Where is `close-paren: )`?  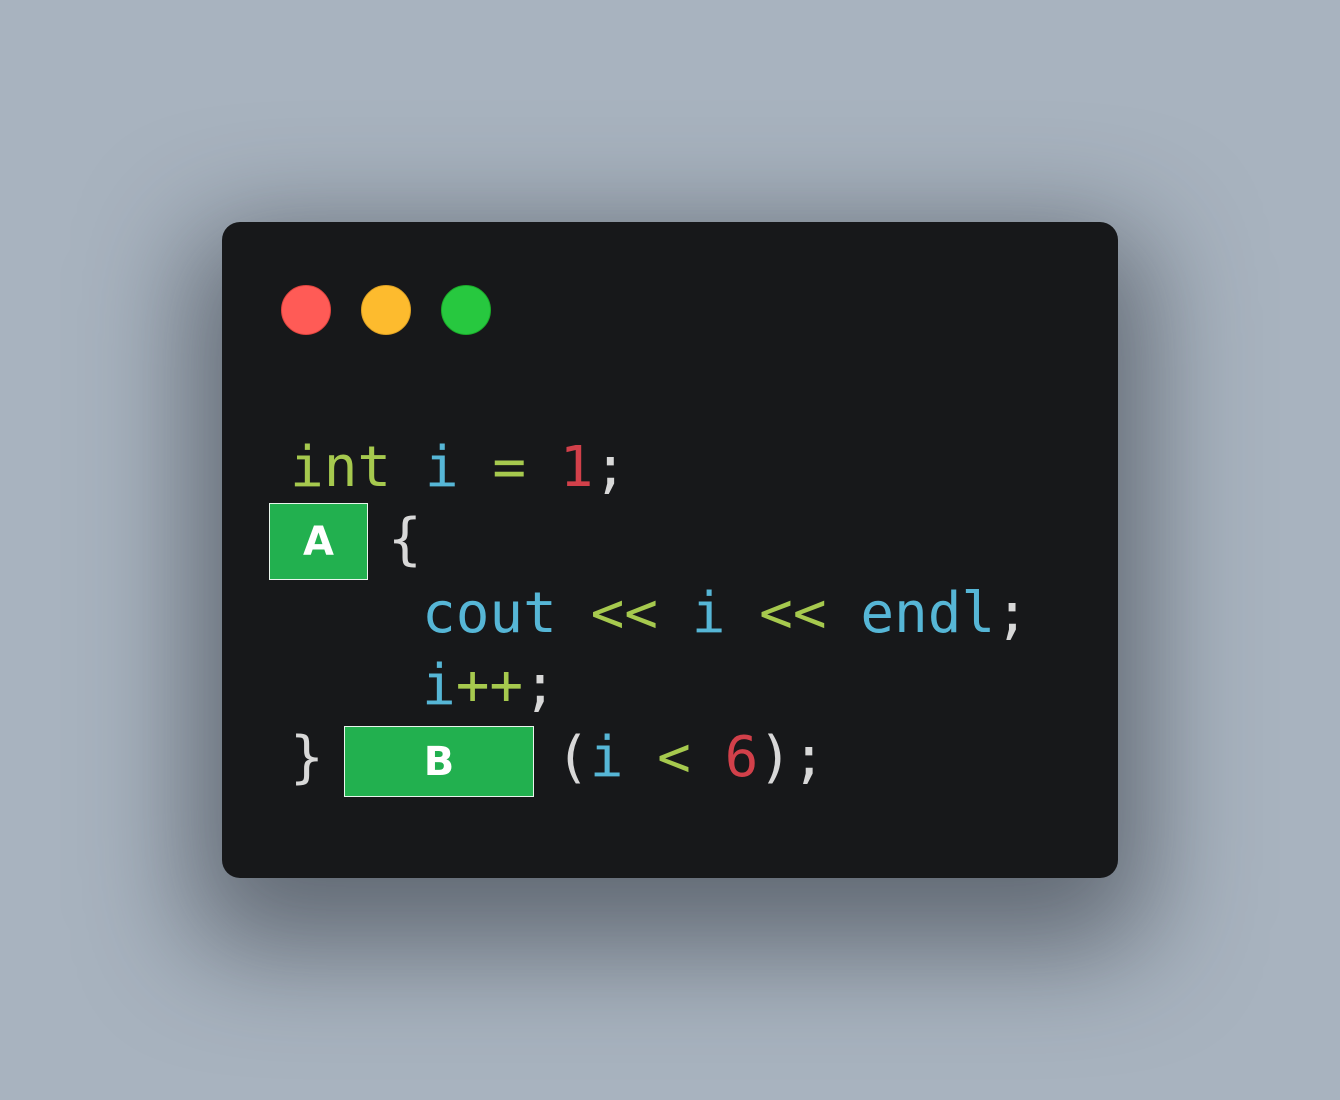 close-paren: ) is located at coordinates (775, 757).